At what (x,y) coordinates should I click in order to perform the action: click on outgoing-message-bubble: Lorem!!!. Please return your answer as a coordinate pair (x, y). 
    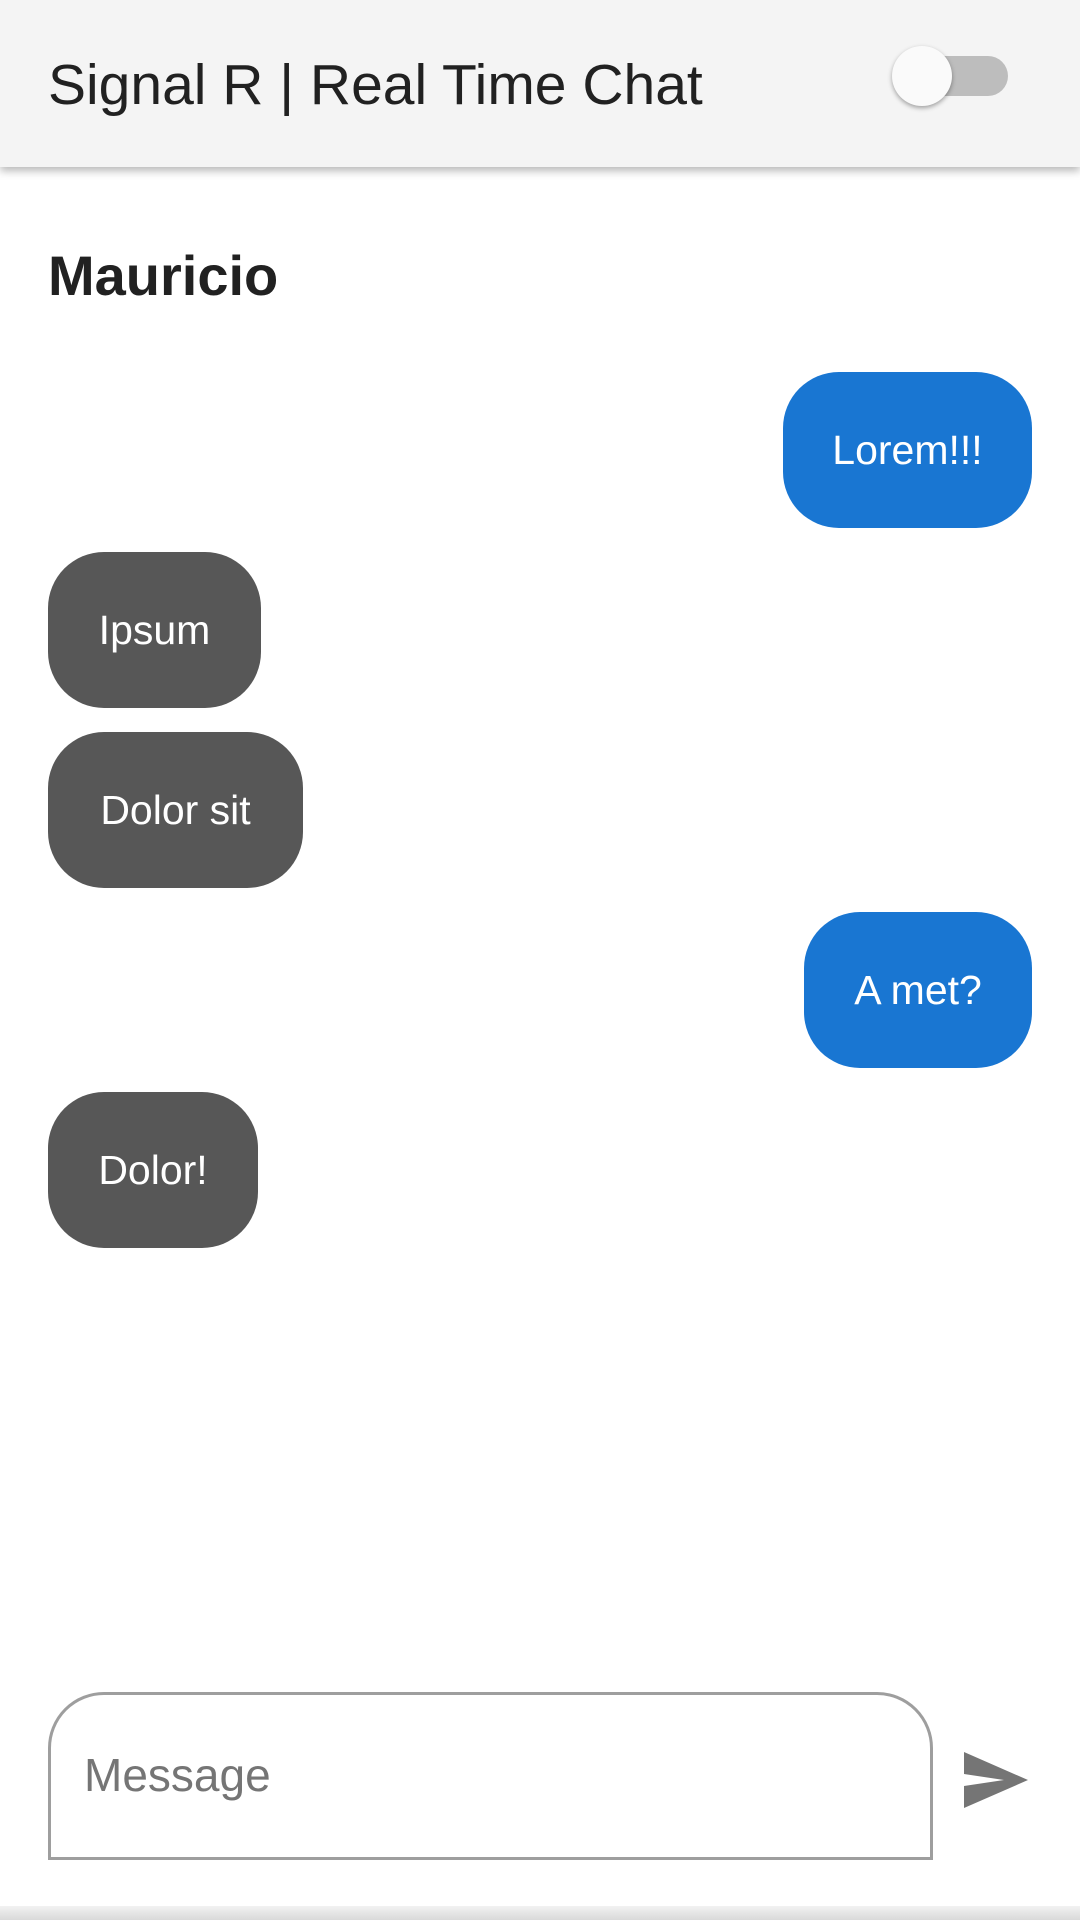
    Looking at the image, I should click on (907, 450).